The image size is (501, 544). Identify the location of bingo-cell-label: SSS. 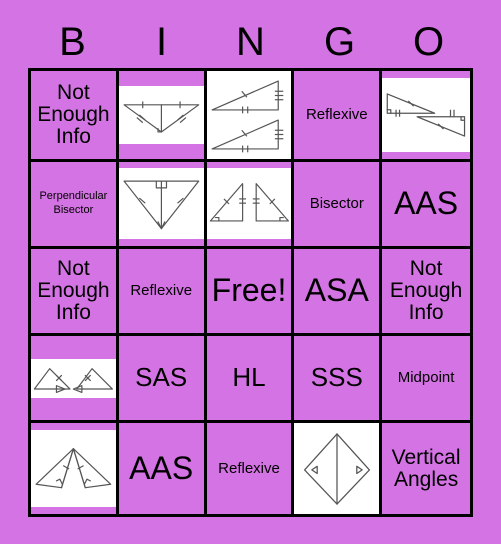
(336, 377).